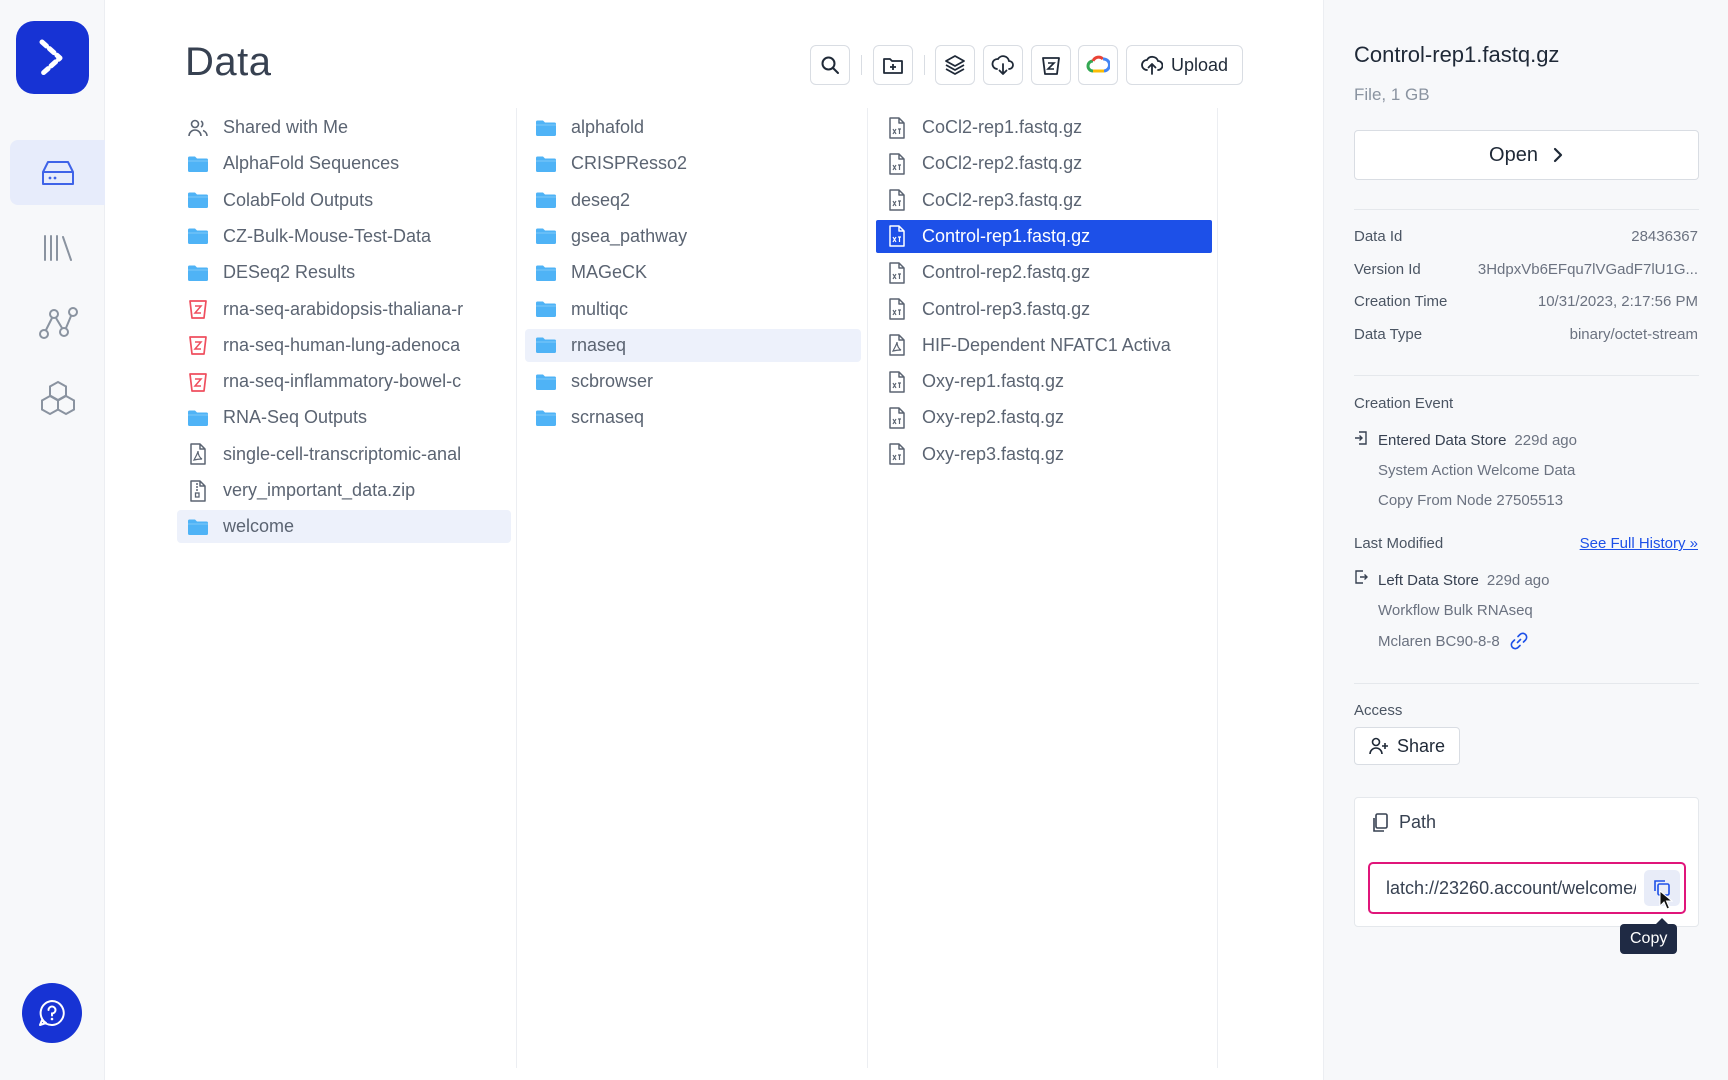  What do you see at coordinates (693, 309) in the screenshot?
I see `list-item: multiqc` at bounding box center [693, 309].